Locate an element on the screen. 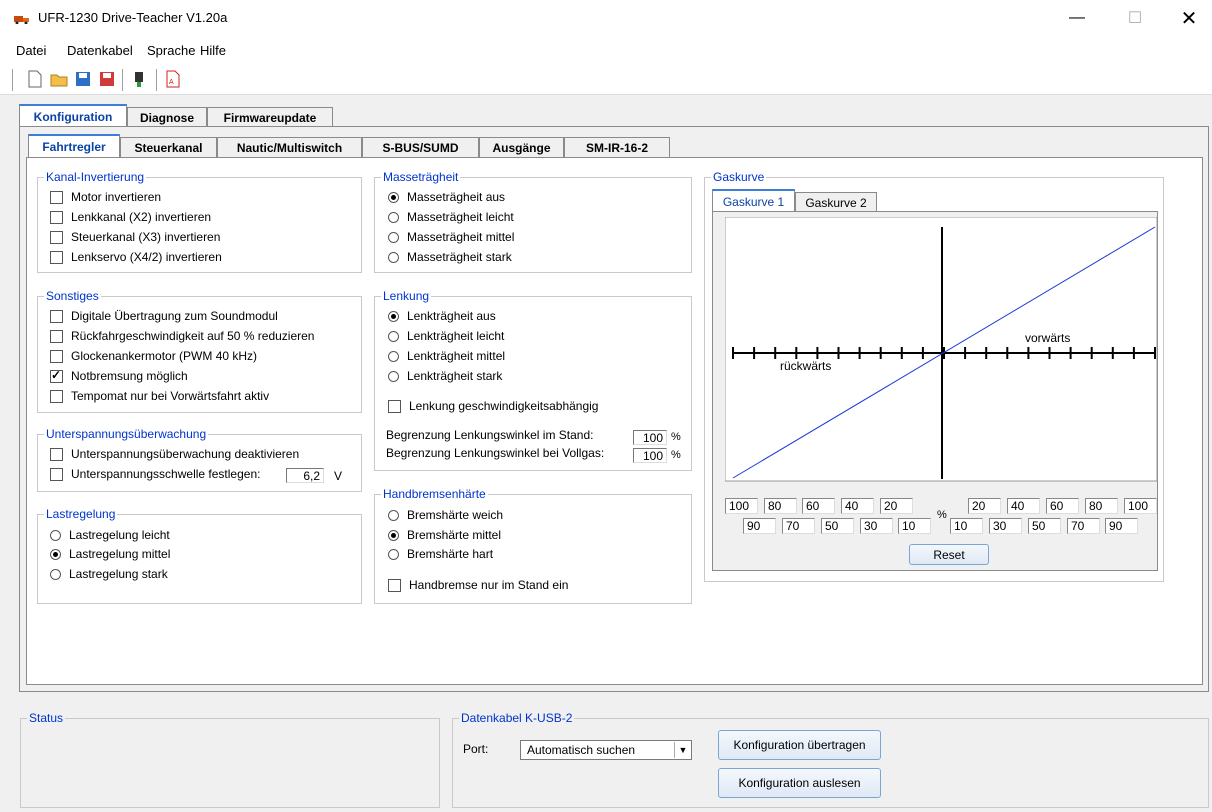  gas-forward-bottom-field: 90 is located at coordinates (1121, 526).